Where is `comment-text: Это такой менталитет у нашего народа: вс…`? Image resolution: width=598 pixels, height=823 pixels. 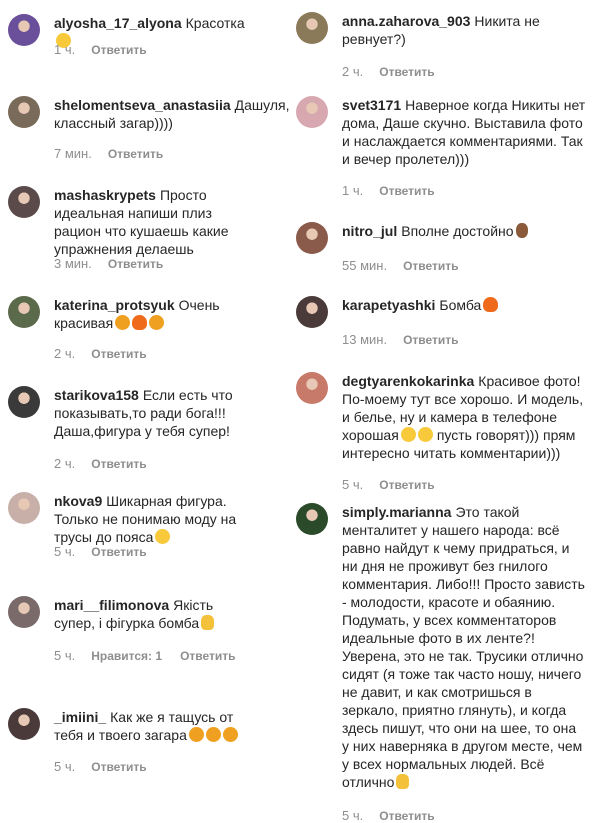
comment-text: Это такой менталитет у нашего народа: вс… is located at coordinates (463, 647).